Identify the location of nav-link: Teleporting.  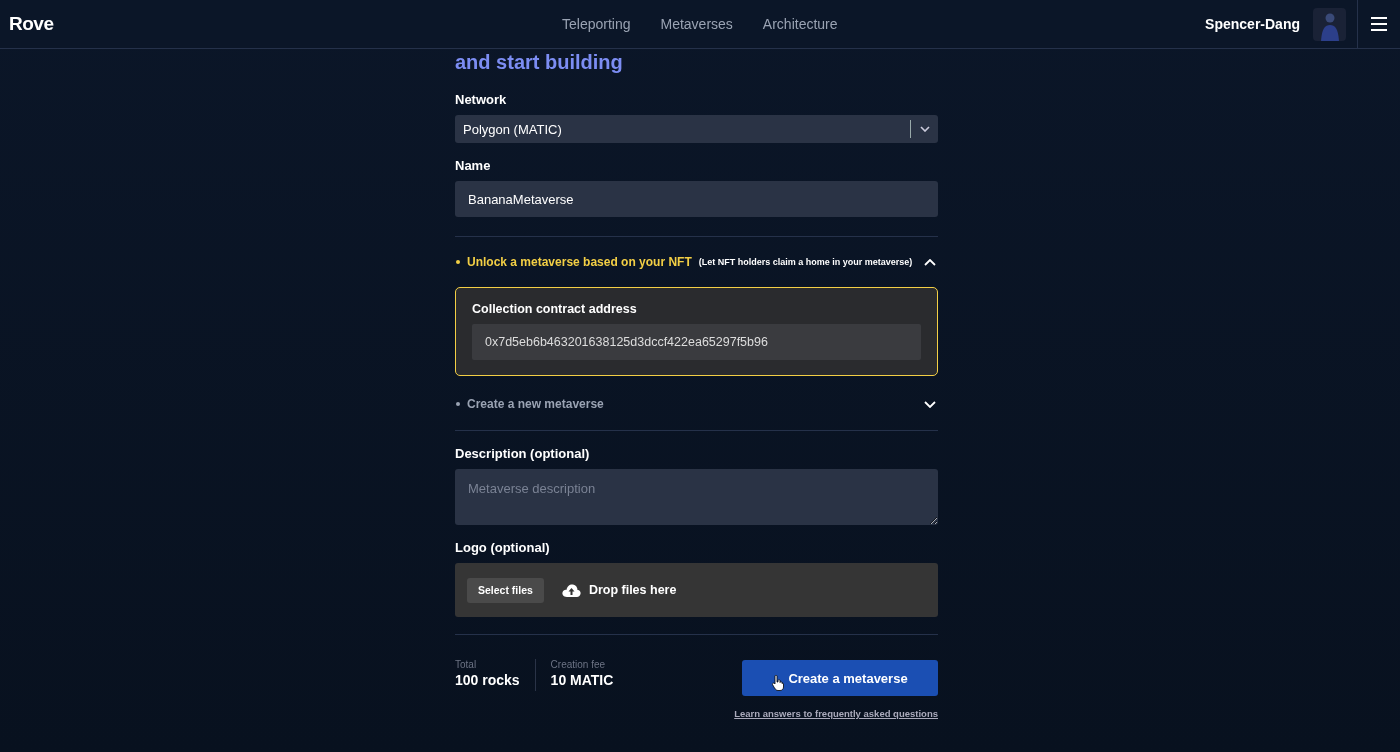
(596, 24).